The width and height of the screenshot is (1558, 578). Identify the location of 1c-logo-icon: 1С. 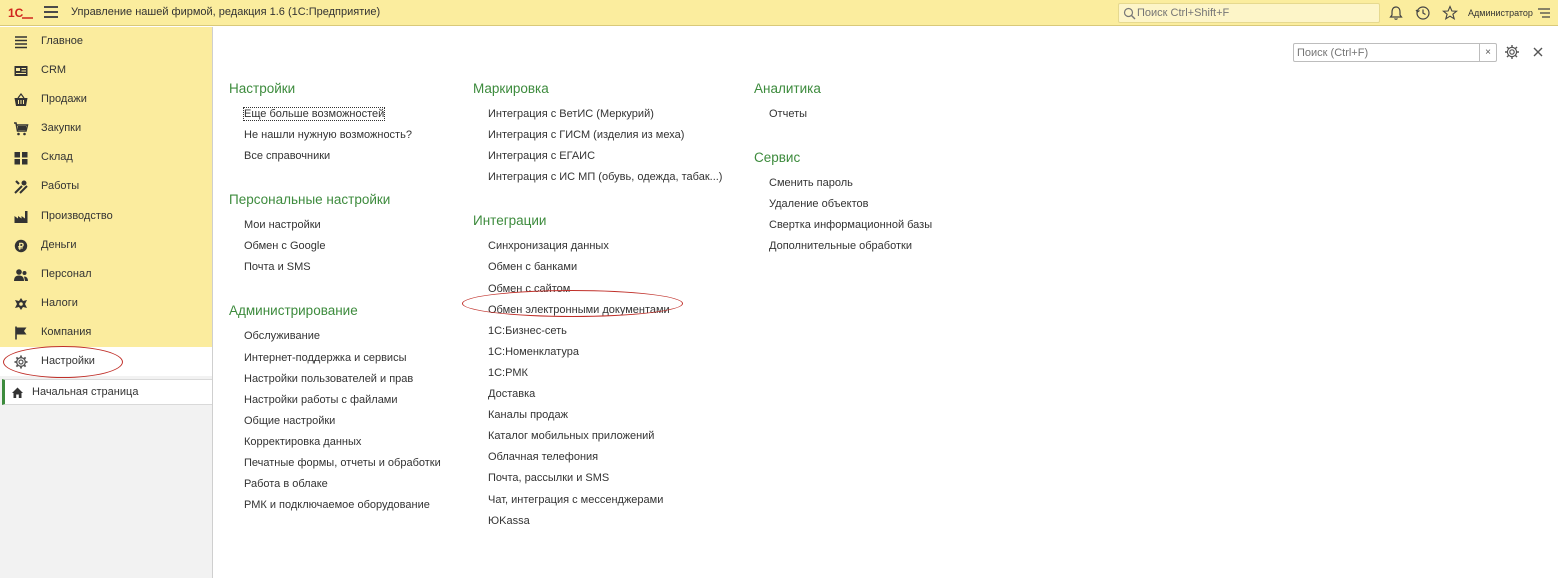
(21, 13).